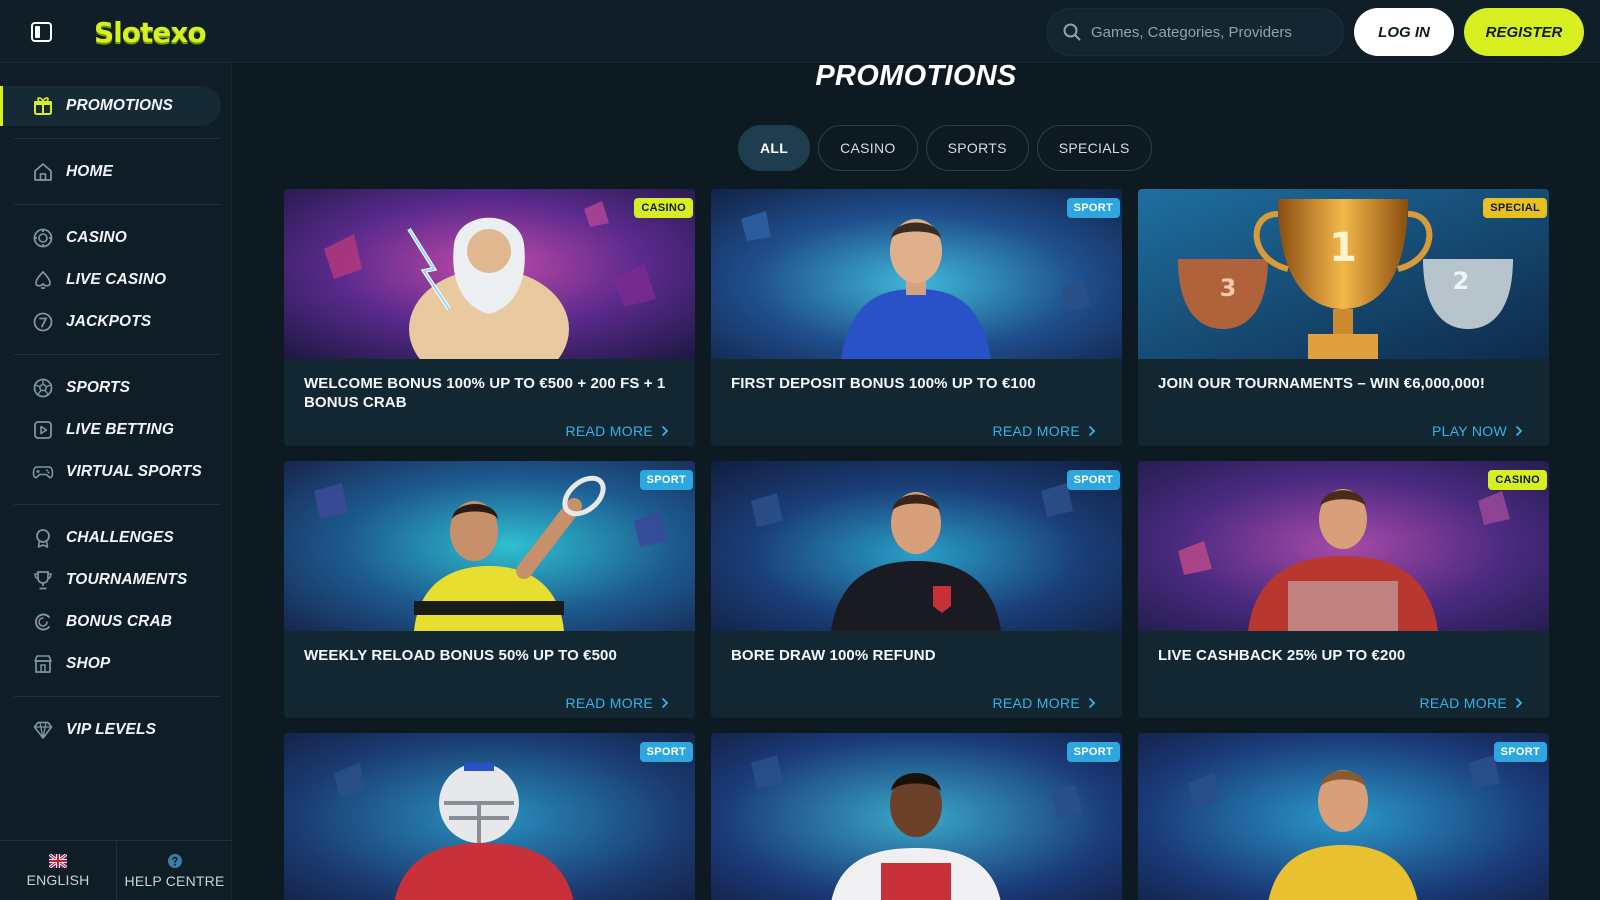  I want to click on jackpot-icon, so click(43, 322).